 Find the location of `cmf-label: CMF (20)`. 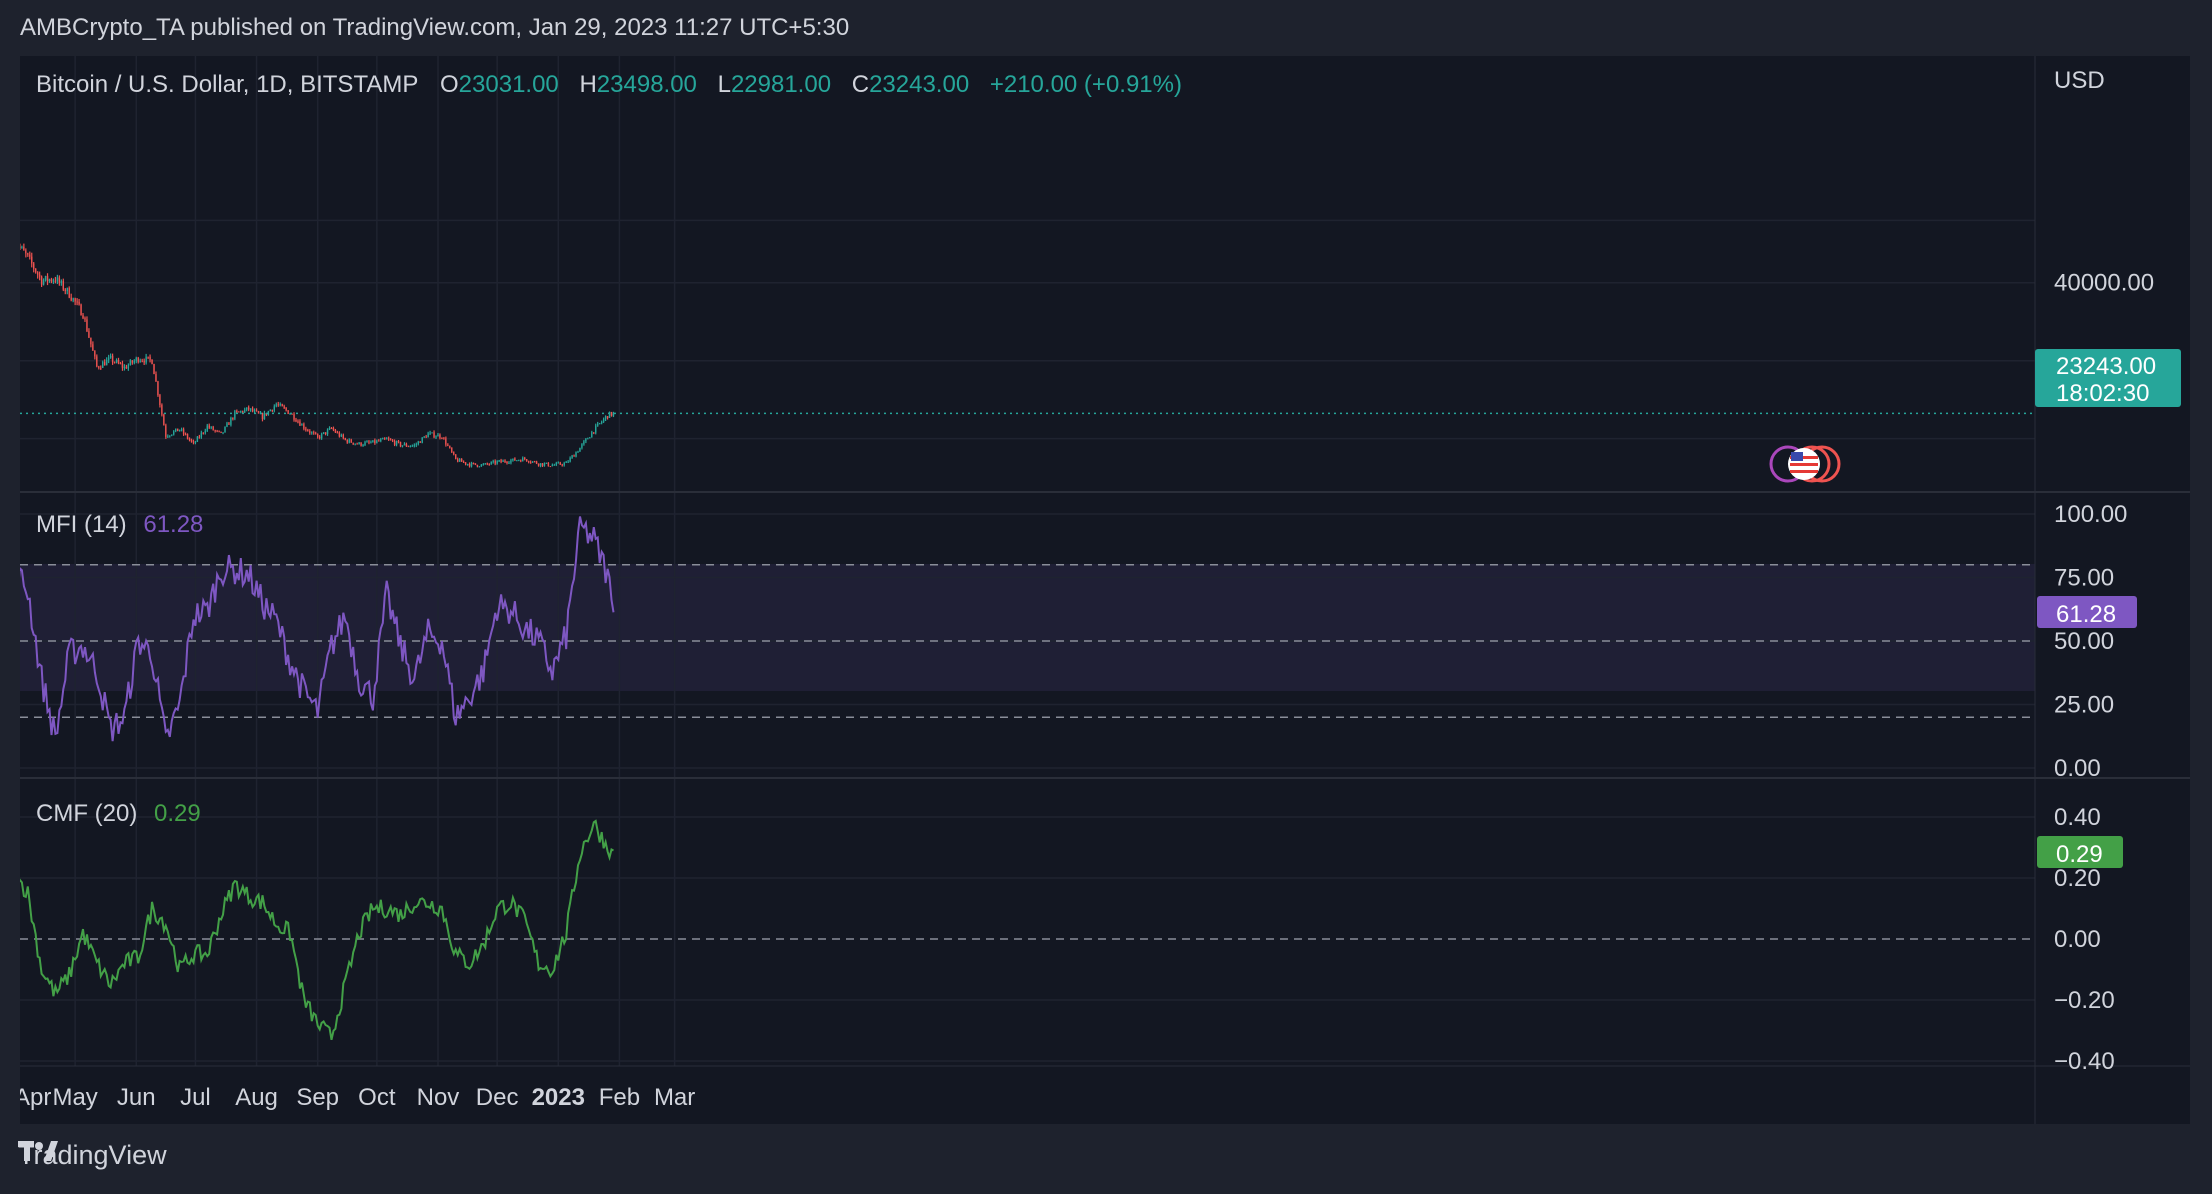

cmf-label: CMF (20) is located at coordinates (86, 813).